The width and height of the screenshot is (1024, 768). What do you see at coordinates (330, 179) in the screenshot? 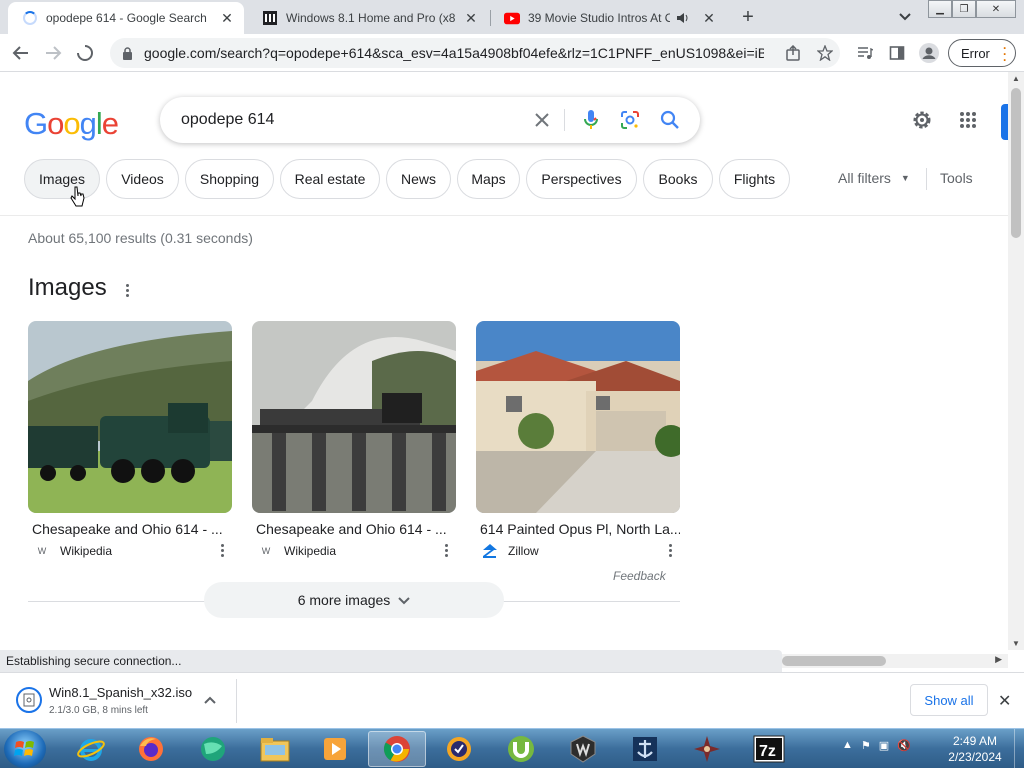
I see `chip-real-estate: Real estate` at bounding box center [330, 179].